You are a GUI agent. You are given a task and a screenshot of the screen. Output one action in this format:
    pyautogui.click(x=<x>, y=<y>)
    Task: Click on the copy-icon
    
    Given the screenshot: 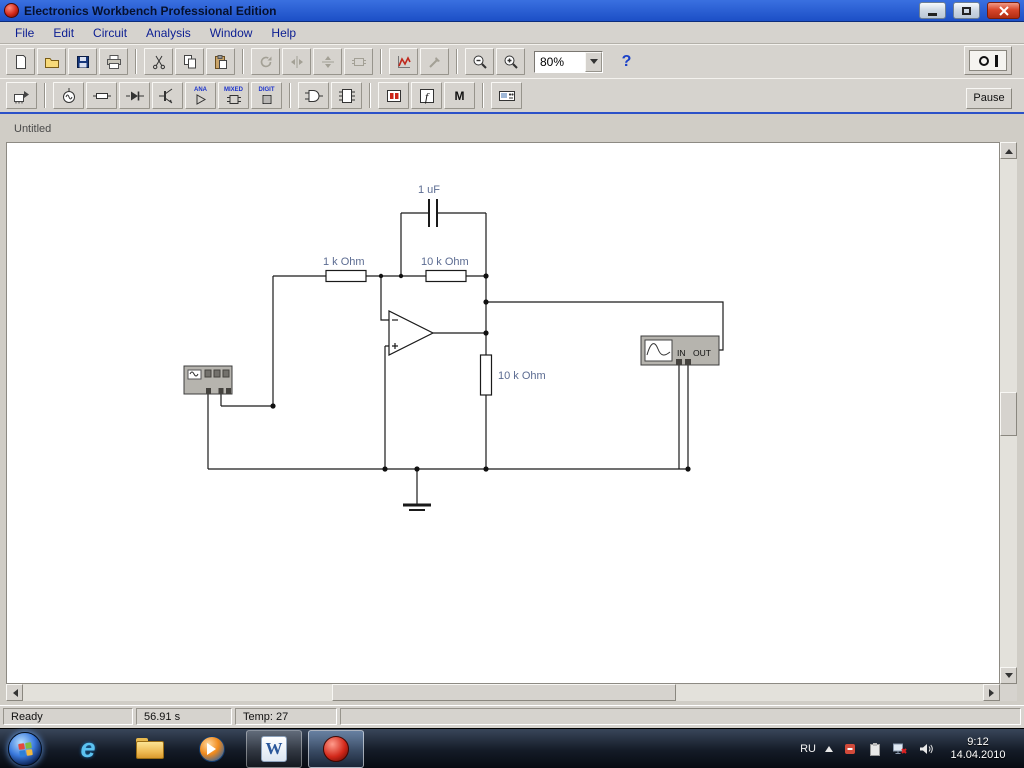 What is the action you would take?
    pyautogui.click(x=189, y=61)
    